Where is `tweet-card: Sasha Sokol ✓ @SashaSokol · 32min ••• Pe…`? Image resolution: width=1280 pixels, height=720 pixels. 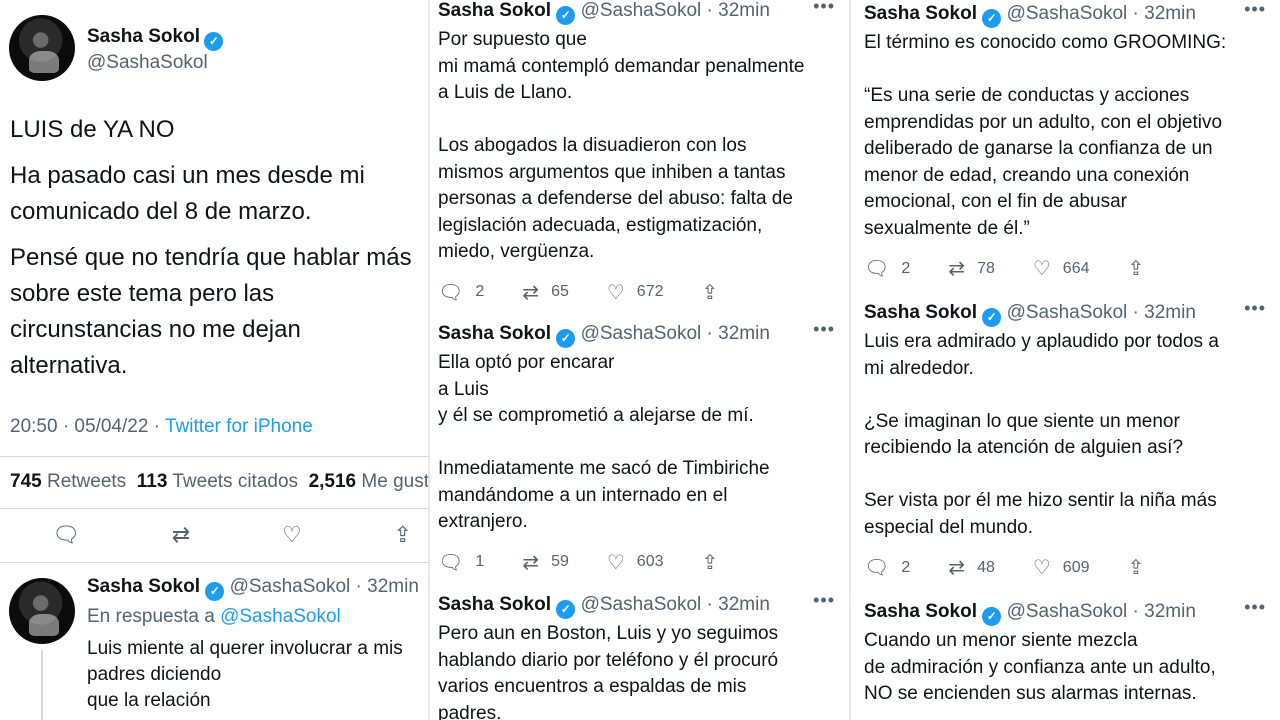
tweet-card: Sasha Sokol ✓ @SashaSokol · 32min ••• Pe… is located at coordinates (643, 655).